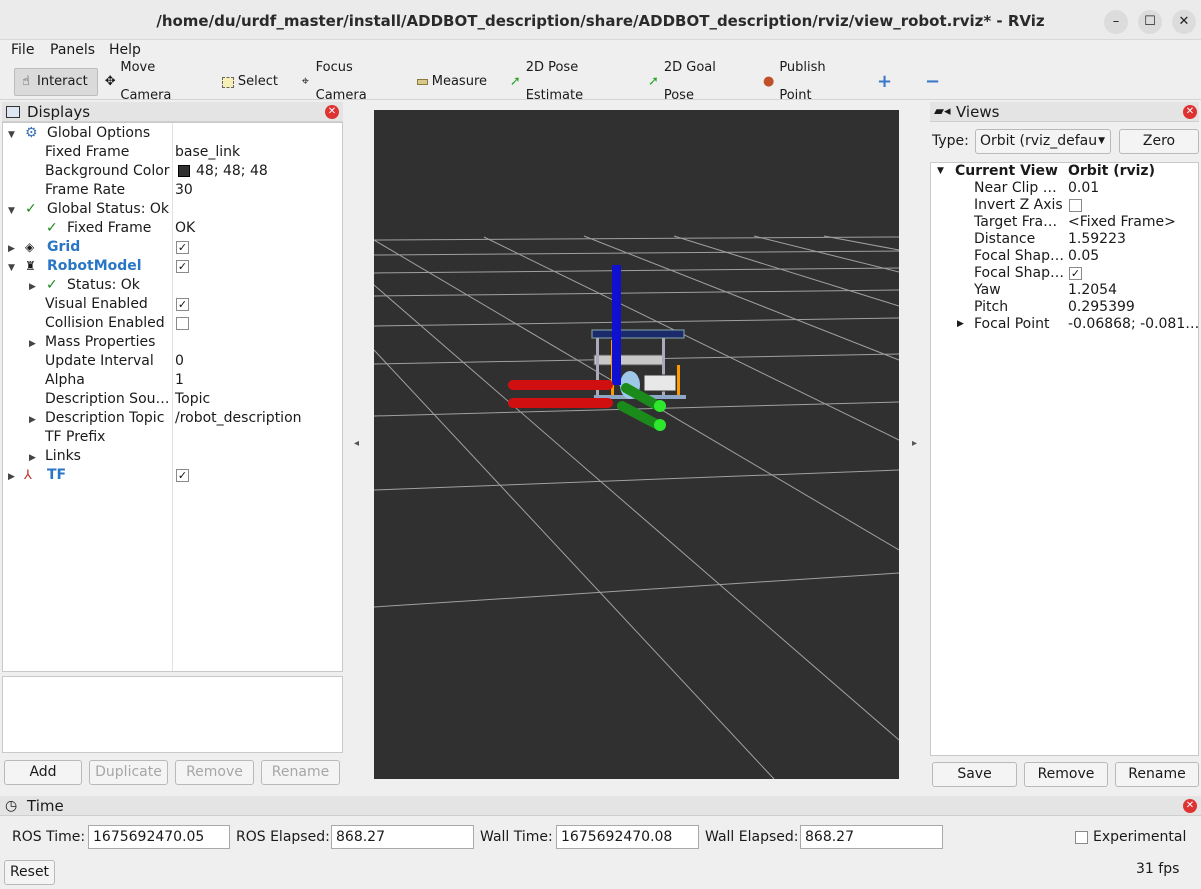  What do you see at coordinates (516, 837) in the screenshot?
I see `wall-time-label: Wall Time:` at bounding box center [516, 837].